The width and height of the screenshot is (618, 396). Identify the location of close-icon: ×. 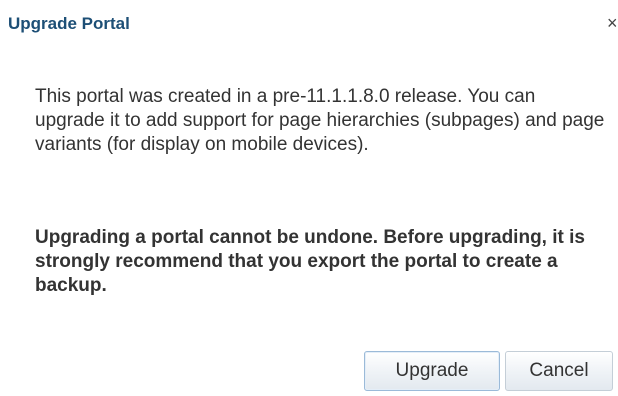
(612, 23).